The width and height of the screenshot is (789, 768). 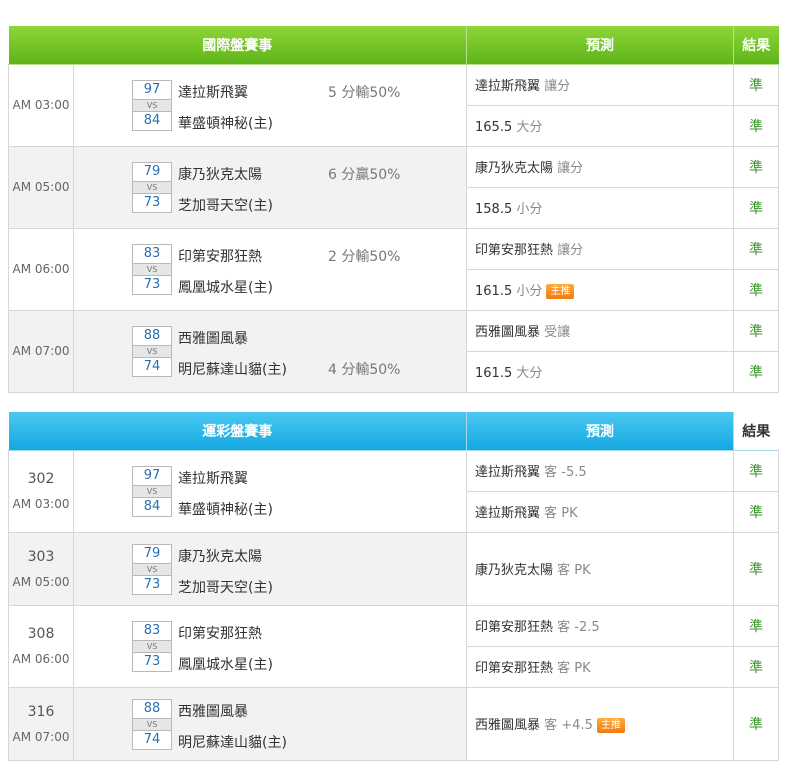 I want to click on matchup: 97 VS 84 達拉斯飛翼 華盛頓神秘(主), so click(x=270, y=491).